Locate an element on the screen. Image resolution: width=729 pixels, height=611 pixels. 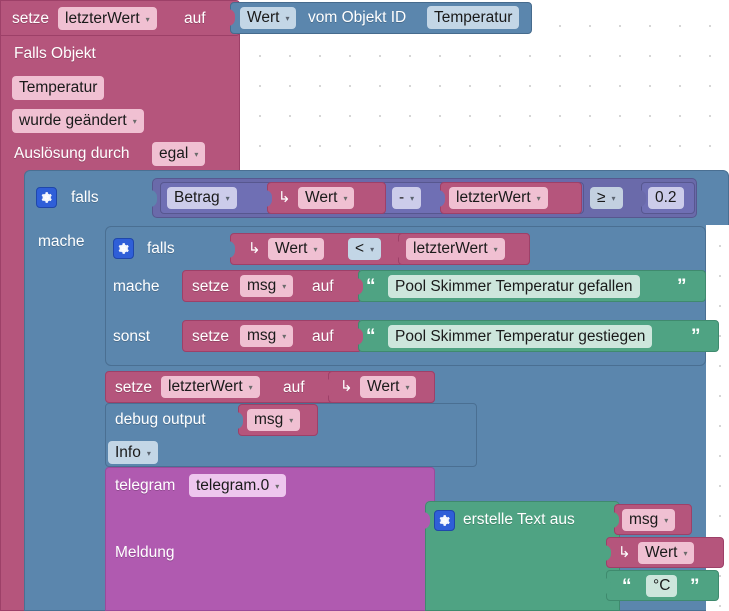
then-quote-close-icon: ” is located at coordinates (682, 286).